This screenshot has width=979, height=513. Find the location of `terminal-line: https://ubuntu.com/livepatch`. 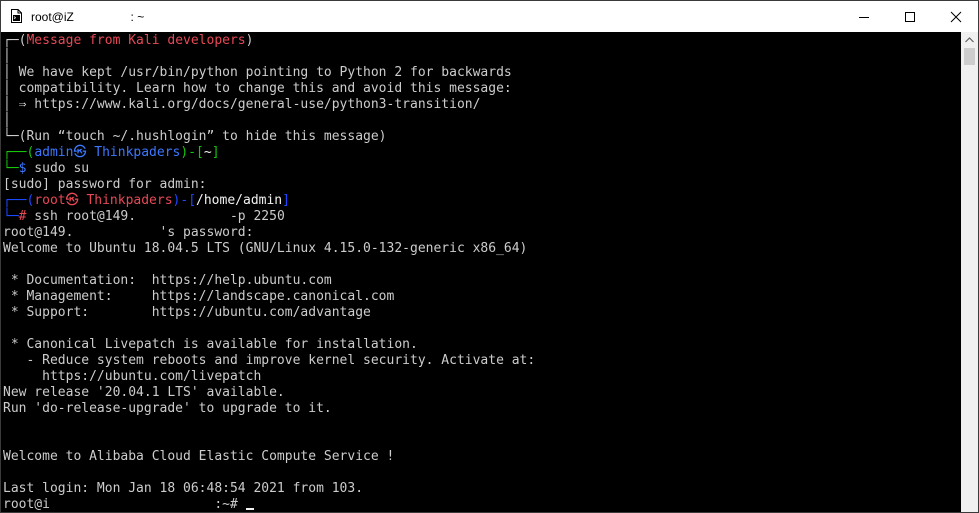

terminal-line: https://ubuntu.com/livepatch is located at coordinates (132, 376).